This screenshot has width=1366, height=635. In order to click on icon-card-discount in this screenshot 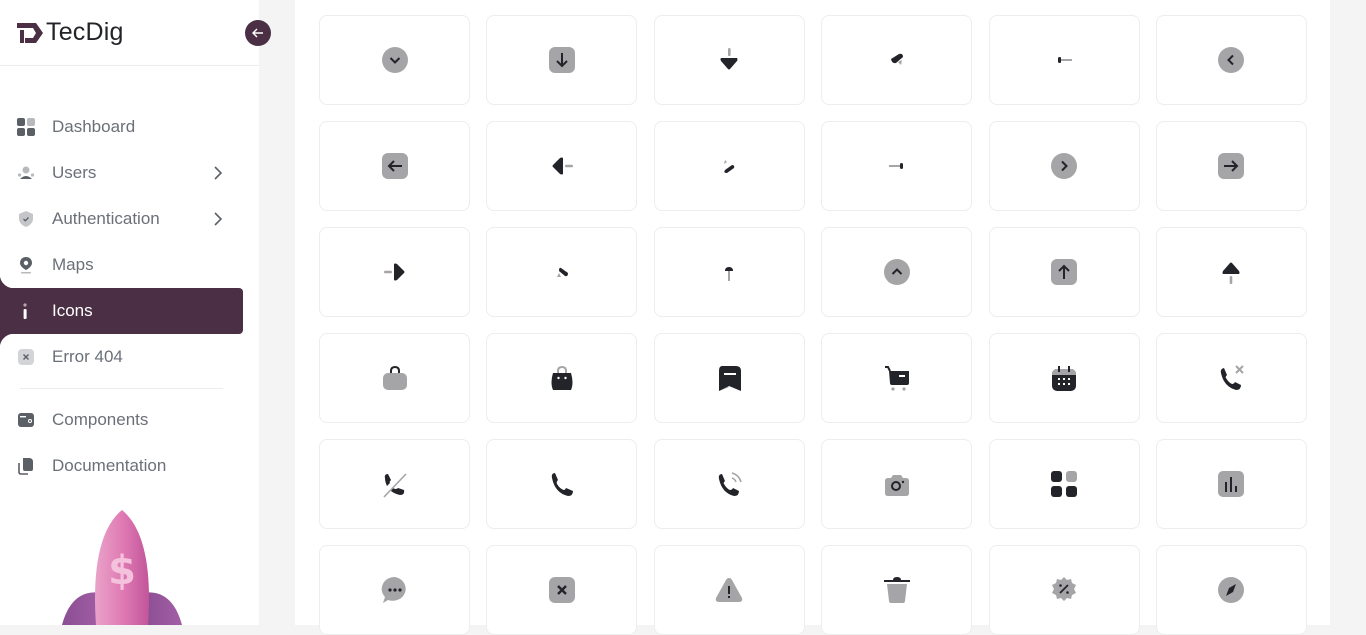, I will do `click(1064, 590)`.